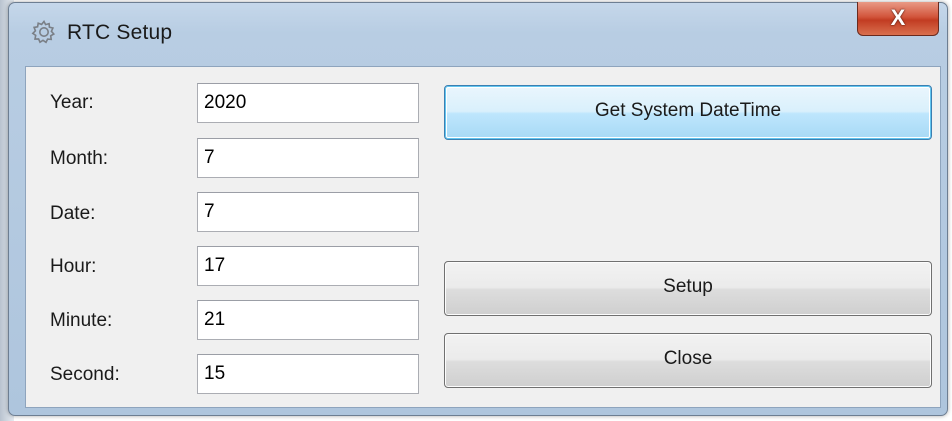 The image size is (952, 421). Describe the element at coordinates (44, 32) in the screenshot. I see `gear-icon` at that location.